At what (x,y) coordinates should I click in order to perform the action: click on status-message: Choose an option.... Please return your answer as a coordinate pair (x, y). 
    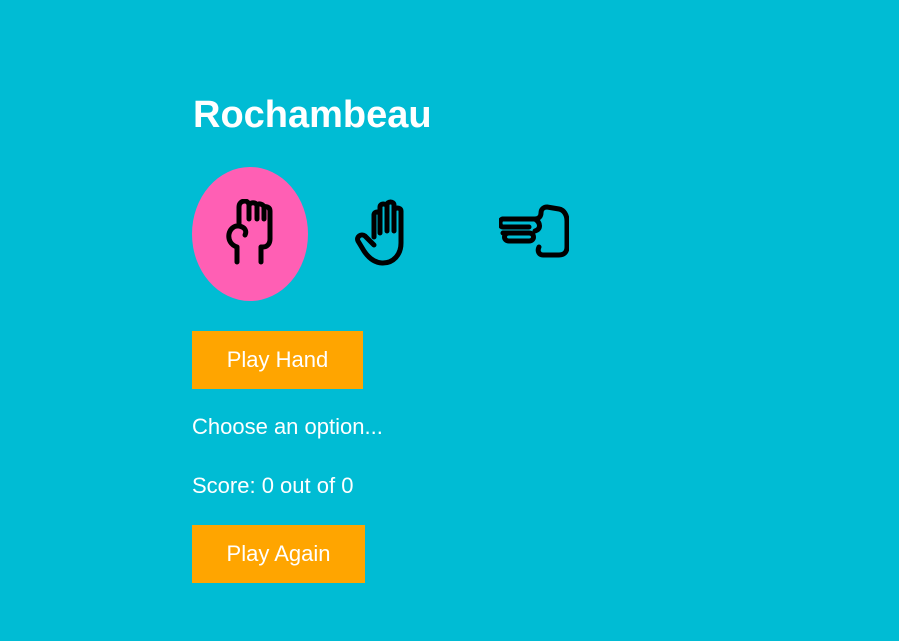
    Looking at the image, I should click on (287, 426).